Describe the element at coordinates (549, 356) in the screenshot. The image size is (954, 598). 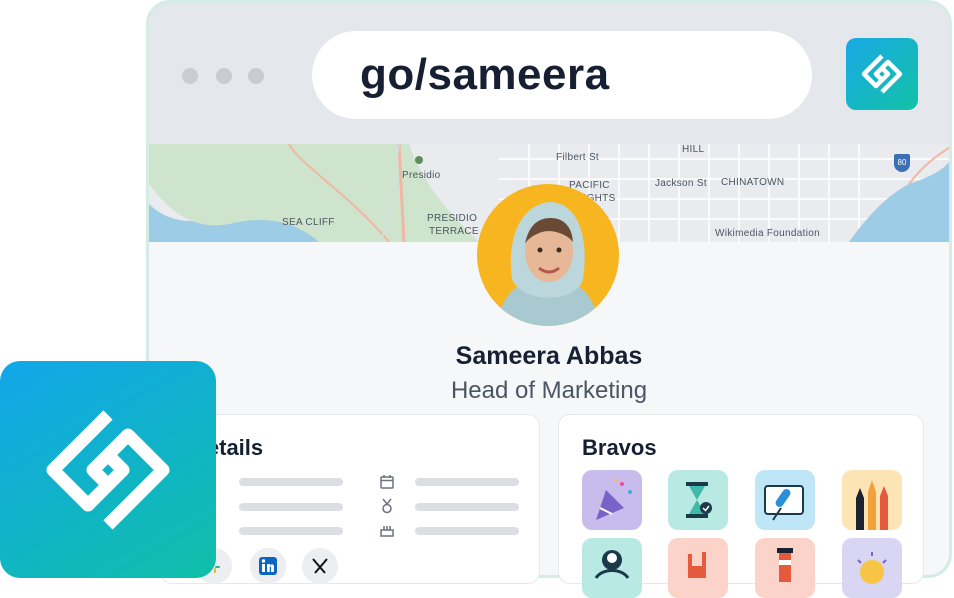
I see `profile-name: Sameera Abbas` at that location.